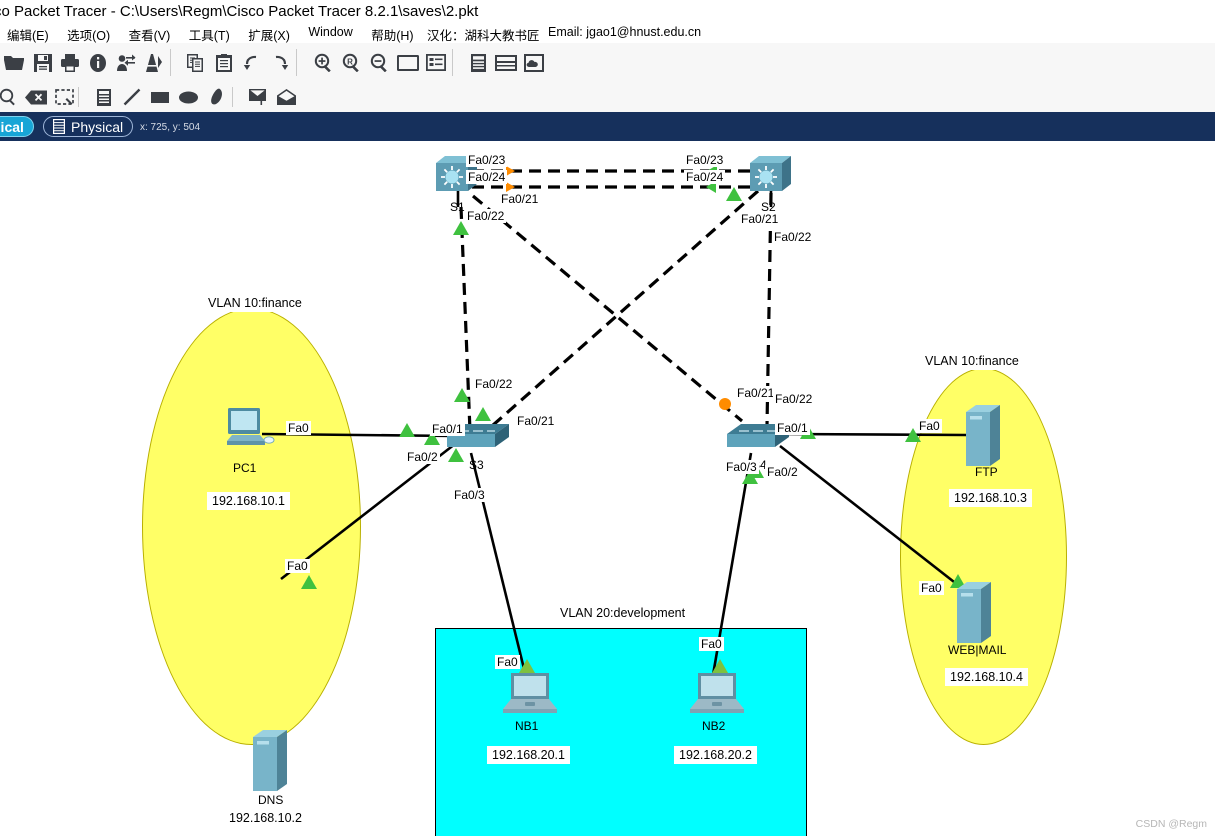 The height and width of the screenshot is (836, 1215). What do you see at coordinates (258, 97) in the screenshot?
I see `simple-pdu-icon` at bounding box center [258, 97].